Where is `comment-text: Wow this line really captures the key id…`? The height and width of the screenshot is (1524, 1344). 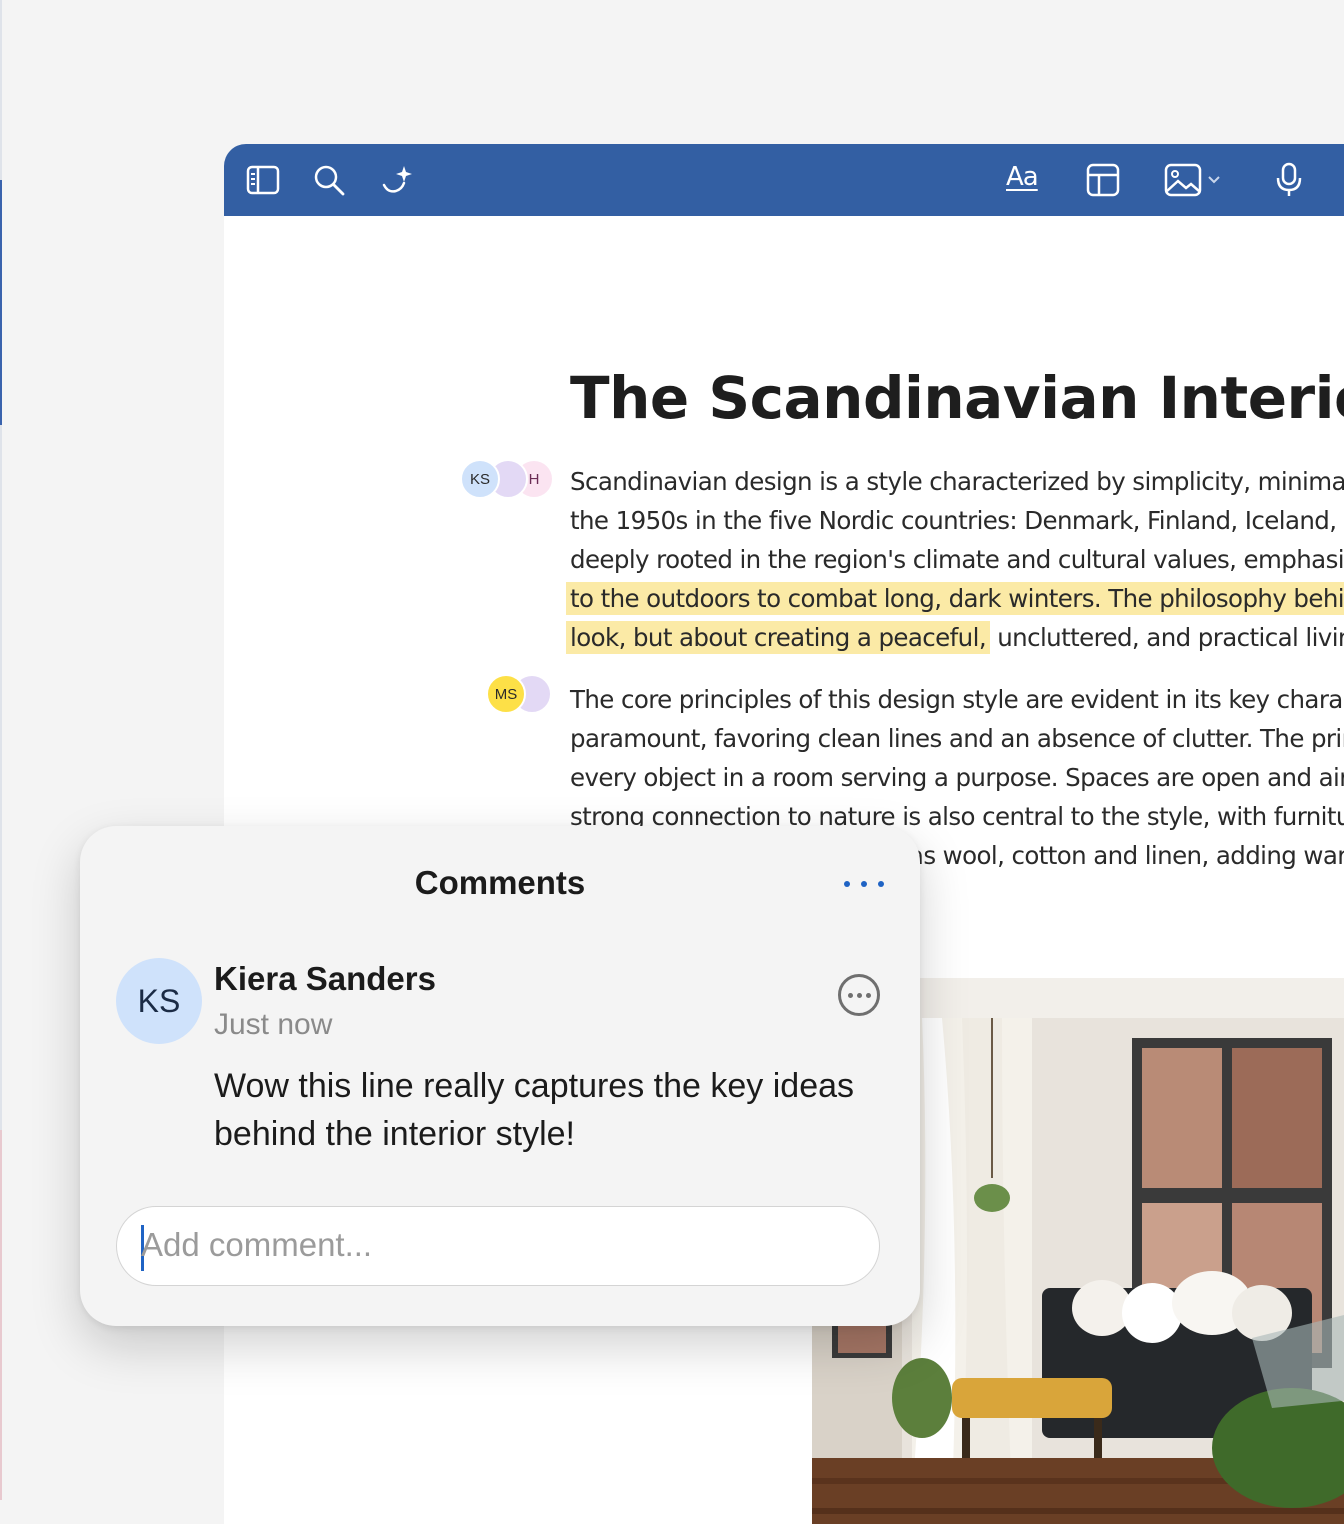
comment-text: Wow this line really captures the key id… is located at coordinates (534, 1110).